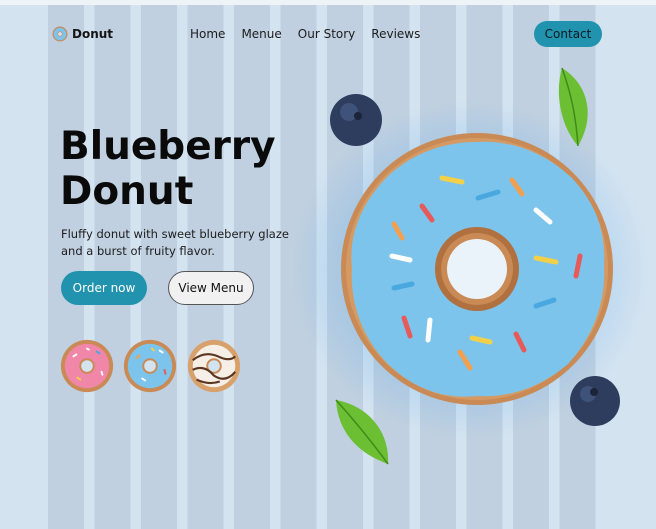 The width and height of the screenshot is (656, 529). What do you see at coordinates (168, 146) in the screenshot?
I see `hero-title-line-1: Blueberry` at bounding box center [168, 146].